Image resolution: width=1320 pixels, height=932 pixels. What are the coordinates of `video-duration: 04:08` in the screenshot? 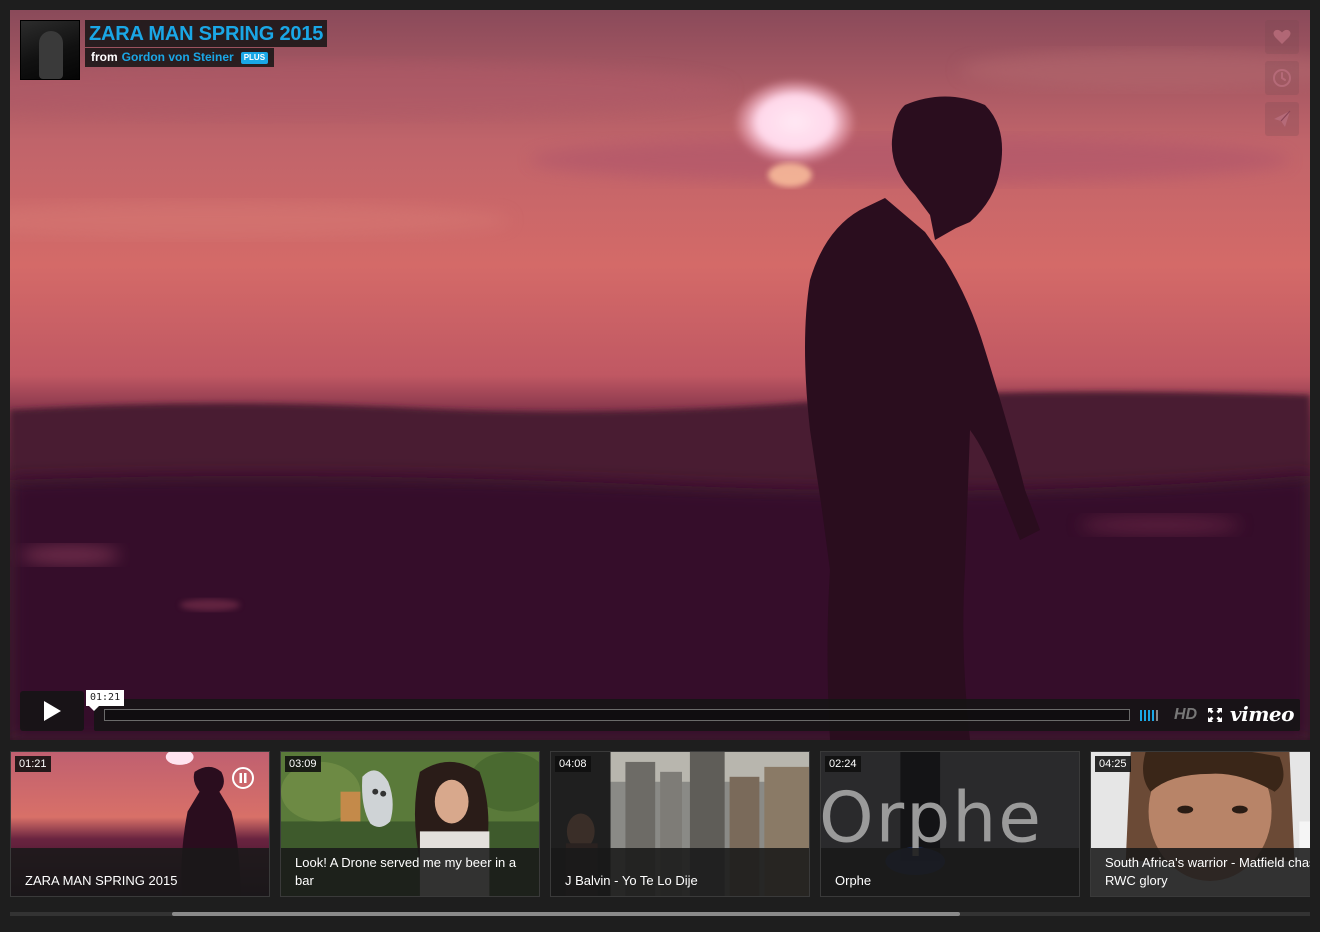 It's located at (573, 764).